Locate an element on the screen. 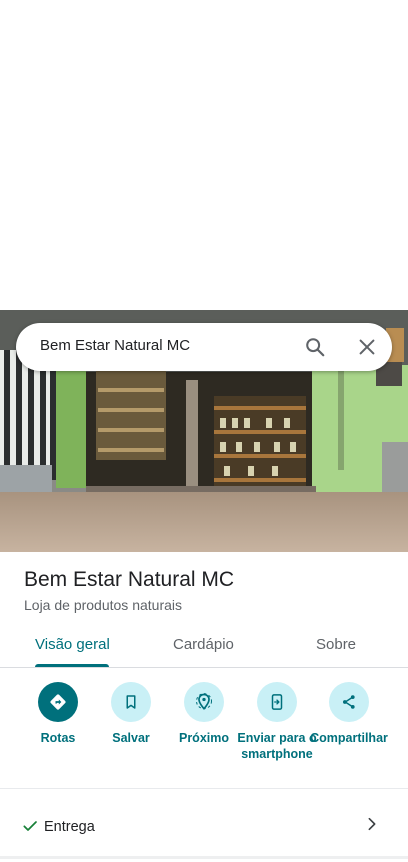  nearby-label: Próximo is located at coordinates (203, 738).